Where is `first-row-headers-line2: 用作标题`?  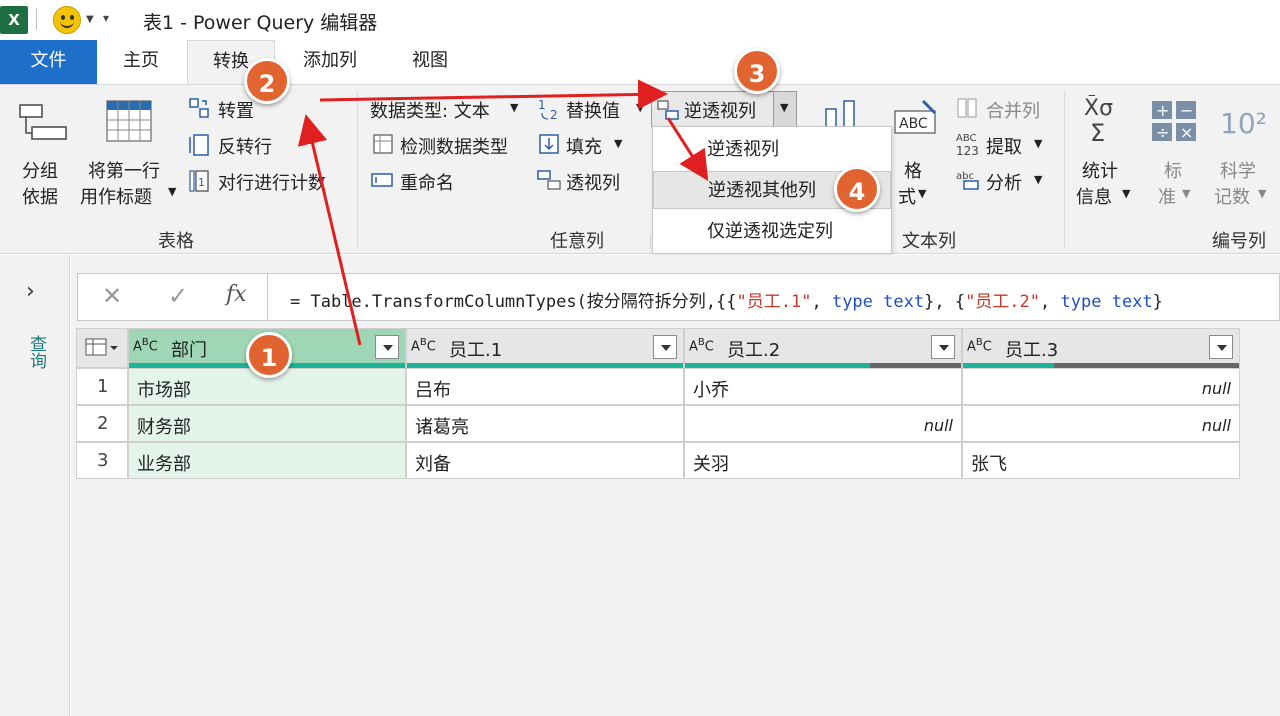
first-row-headers-line2: 用作标题 is located at coordinates (116, 196).